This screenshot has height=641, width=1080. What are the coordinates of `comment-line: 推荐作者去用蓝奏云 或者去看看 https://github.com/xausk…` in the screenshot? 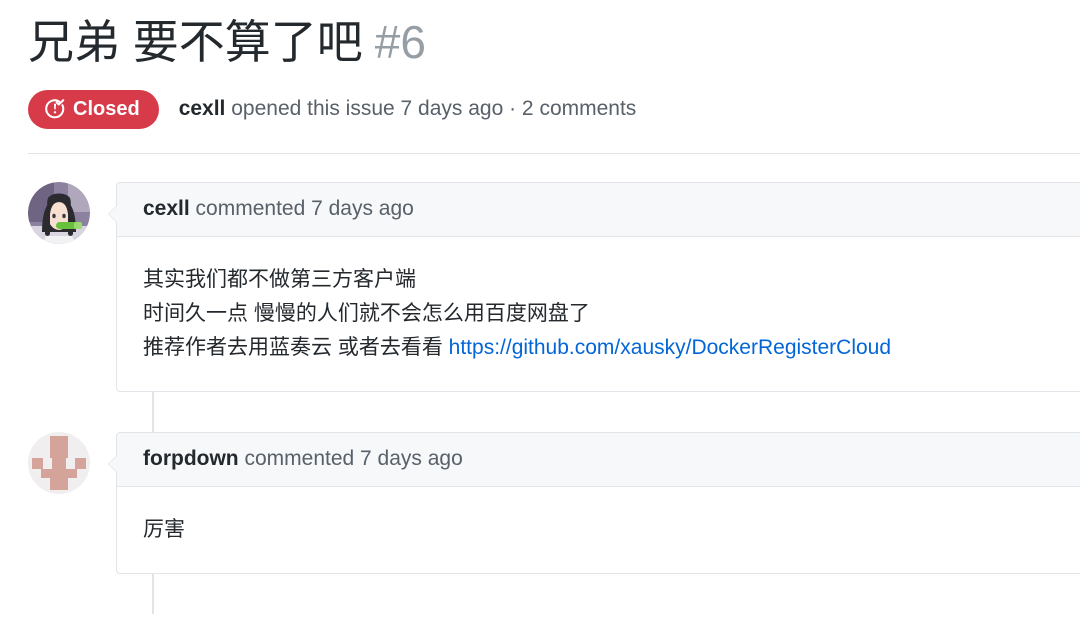 It's located at (611, 348).